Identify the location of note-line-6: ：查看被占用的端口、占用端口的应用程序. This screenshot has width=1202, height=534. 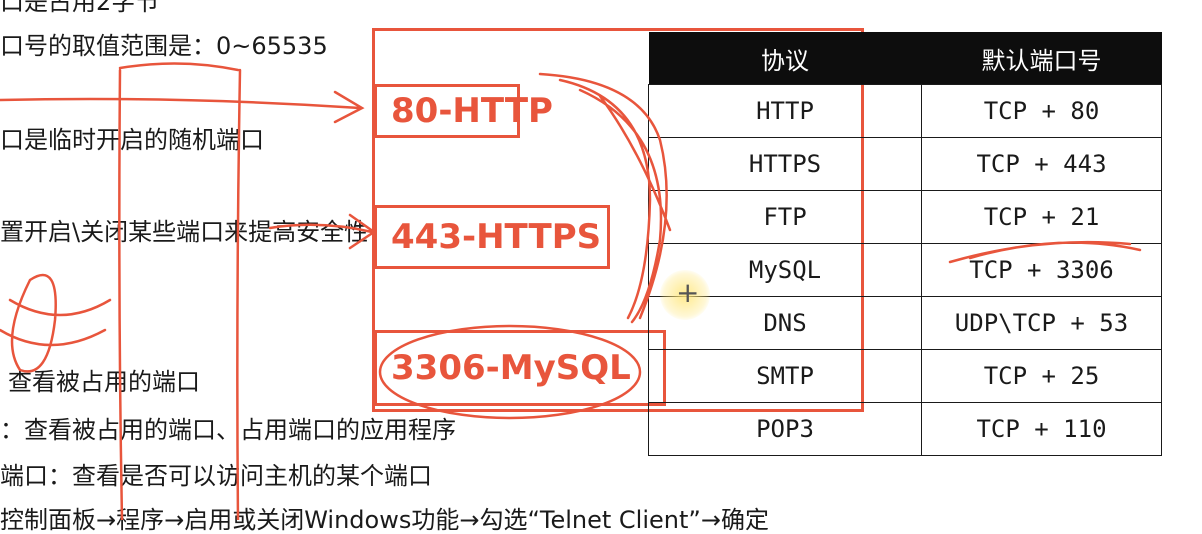
(228, 430).